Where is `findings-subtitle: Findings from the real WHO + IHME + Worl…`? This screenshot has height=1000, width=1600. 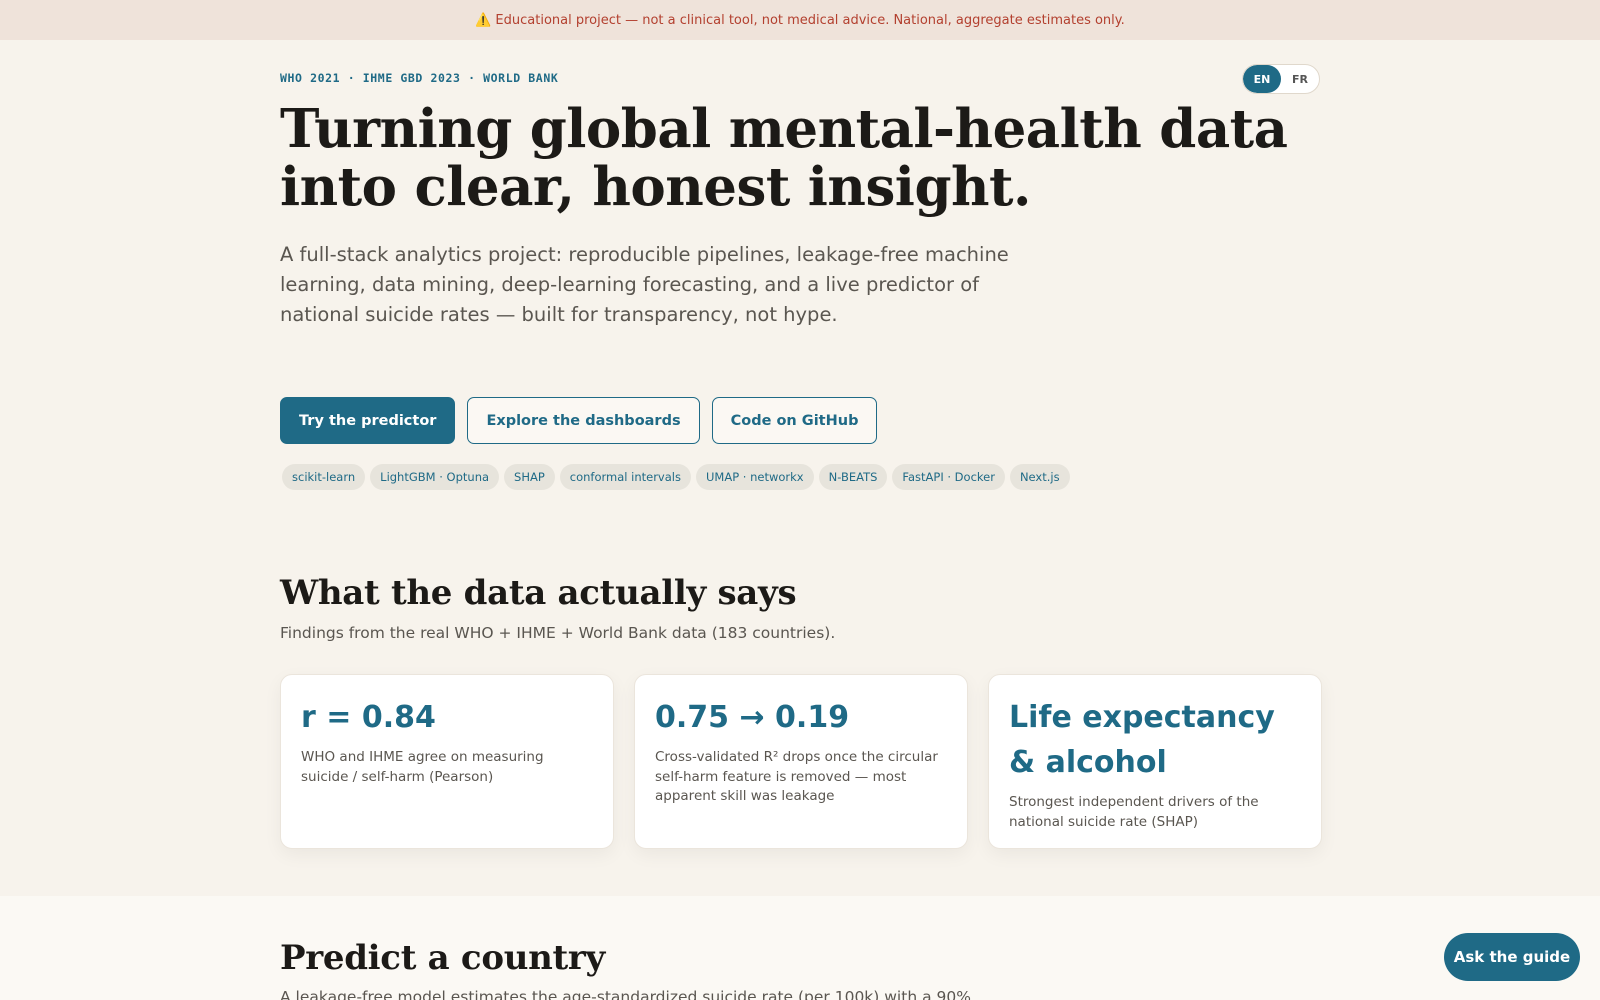
findings-subtitle: Findings from the real WHO + IHME + Worl… is located at coordinates (558, 633).